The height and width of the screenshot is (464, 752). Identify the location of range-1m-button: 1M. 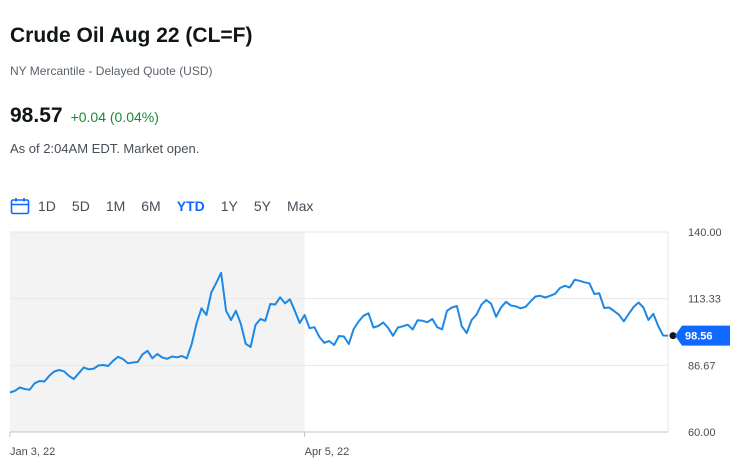
(115, 206).